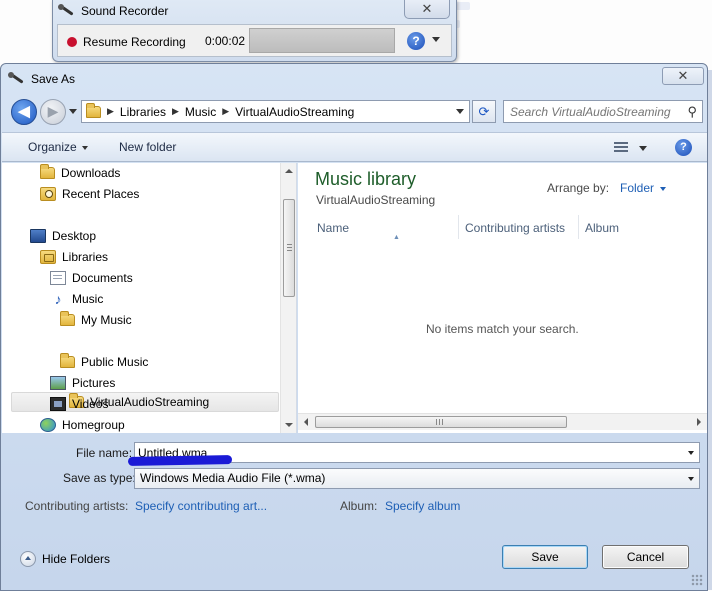 Image resolution: width=712 pixels, height=591 pixels. I want to click on search-input, so click(595, 111).